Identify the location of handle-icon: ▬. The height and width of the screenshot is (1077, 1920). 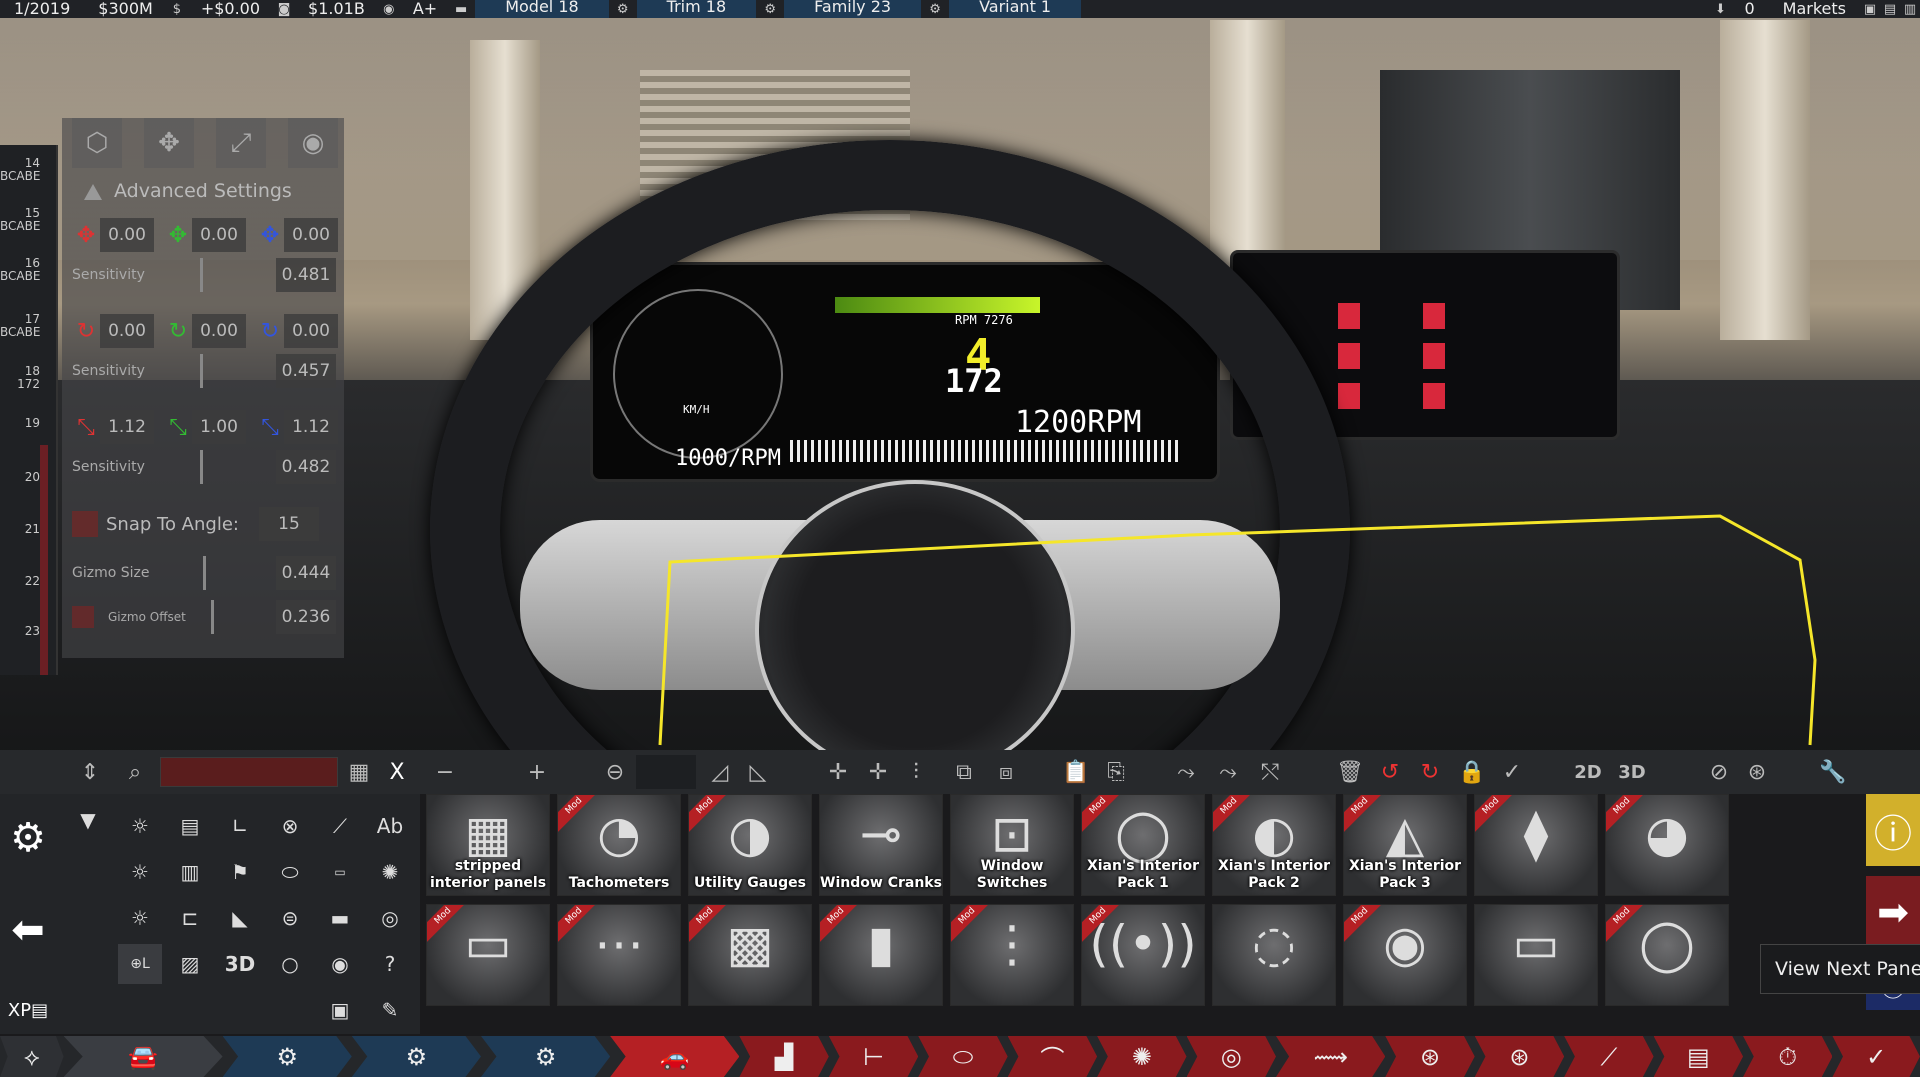
(340, 918).